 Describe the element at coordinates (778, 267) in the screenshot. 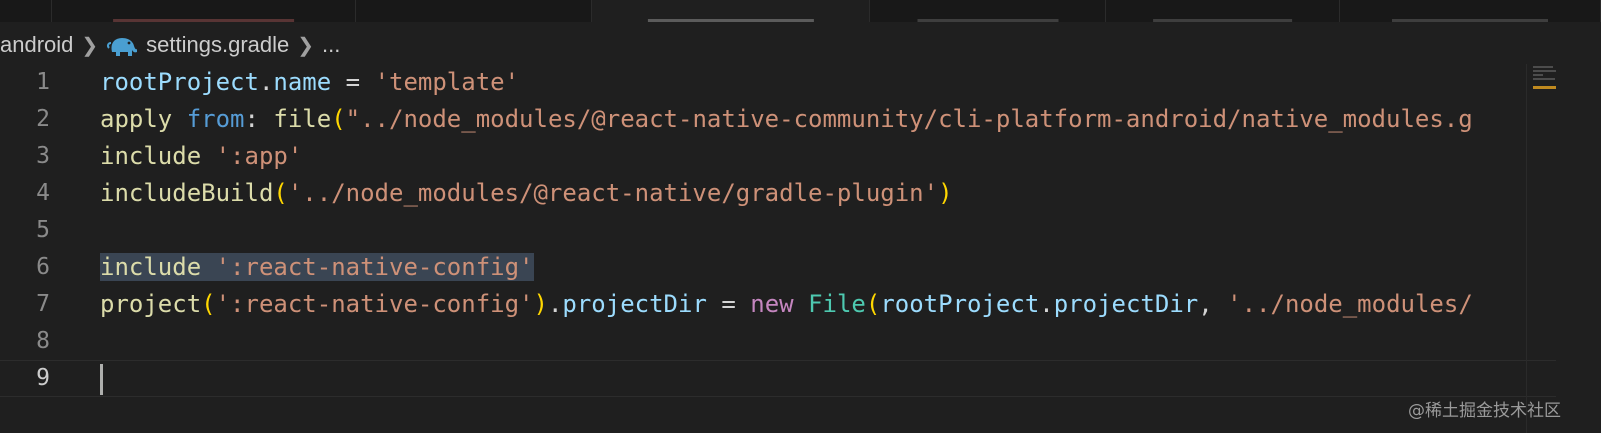

I see `code-line: 6 include ':react-native-config'` at that location.